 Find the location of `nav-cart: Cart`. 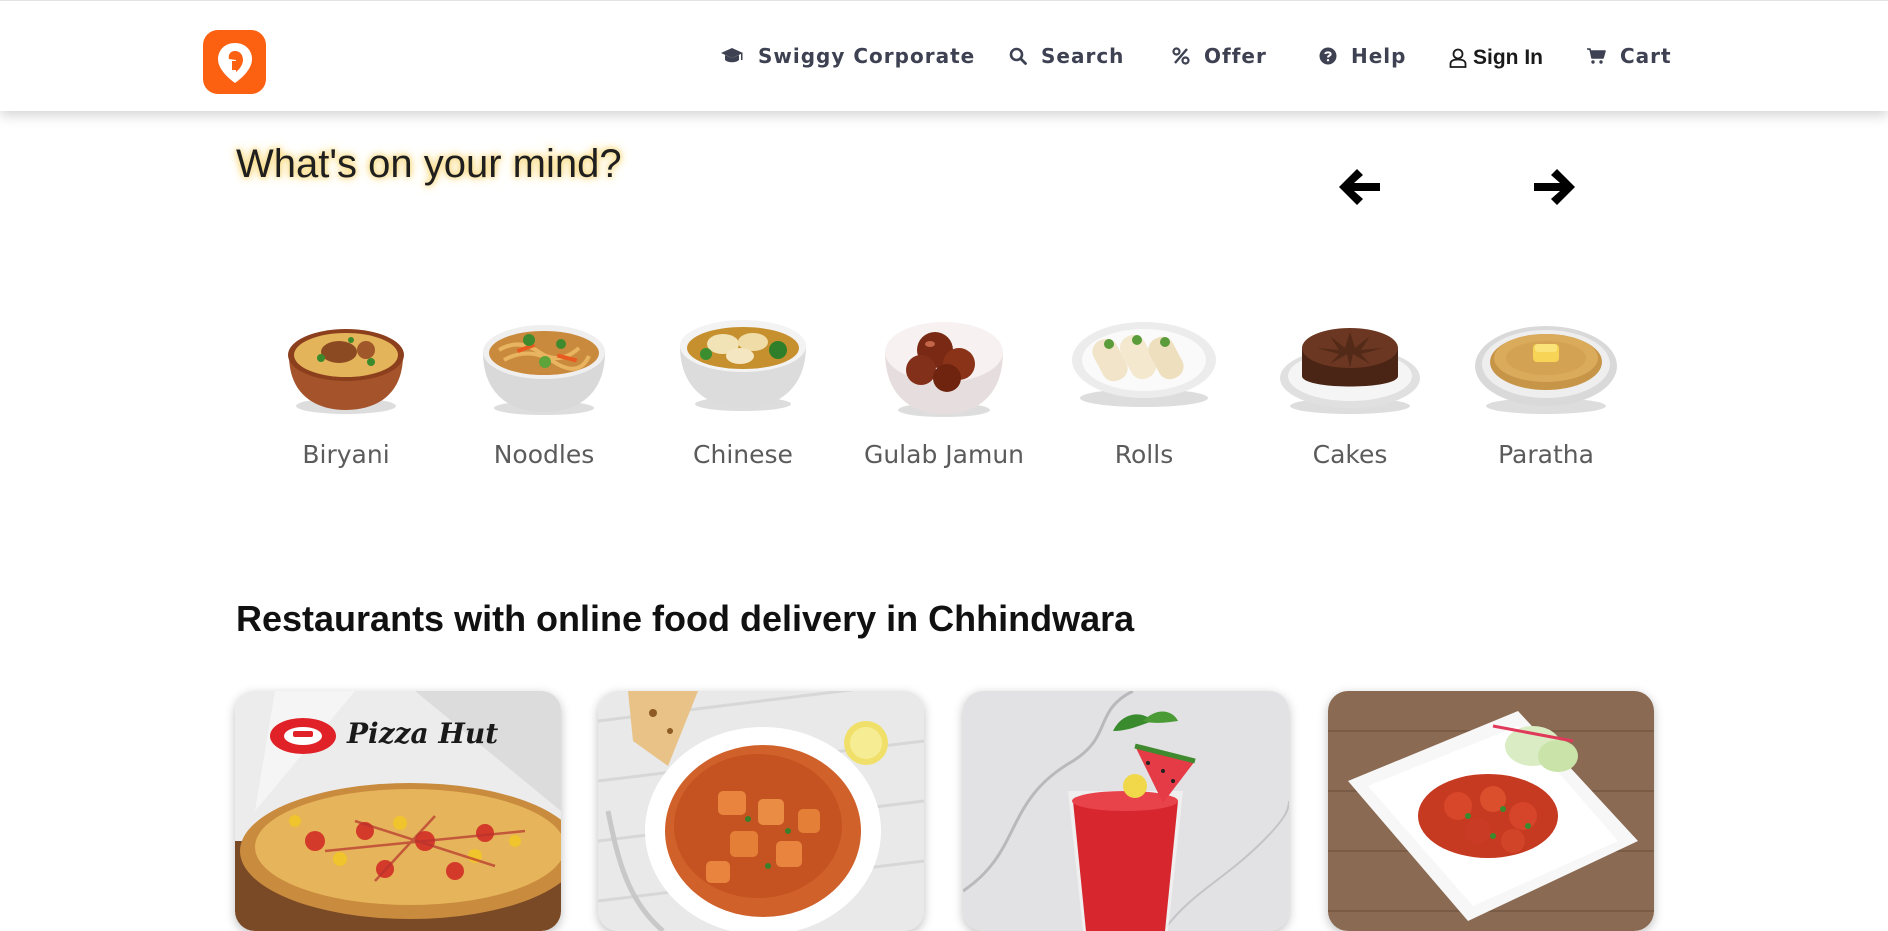

nav-cart: Cart is located at coordinates (1629, 56).